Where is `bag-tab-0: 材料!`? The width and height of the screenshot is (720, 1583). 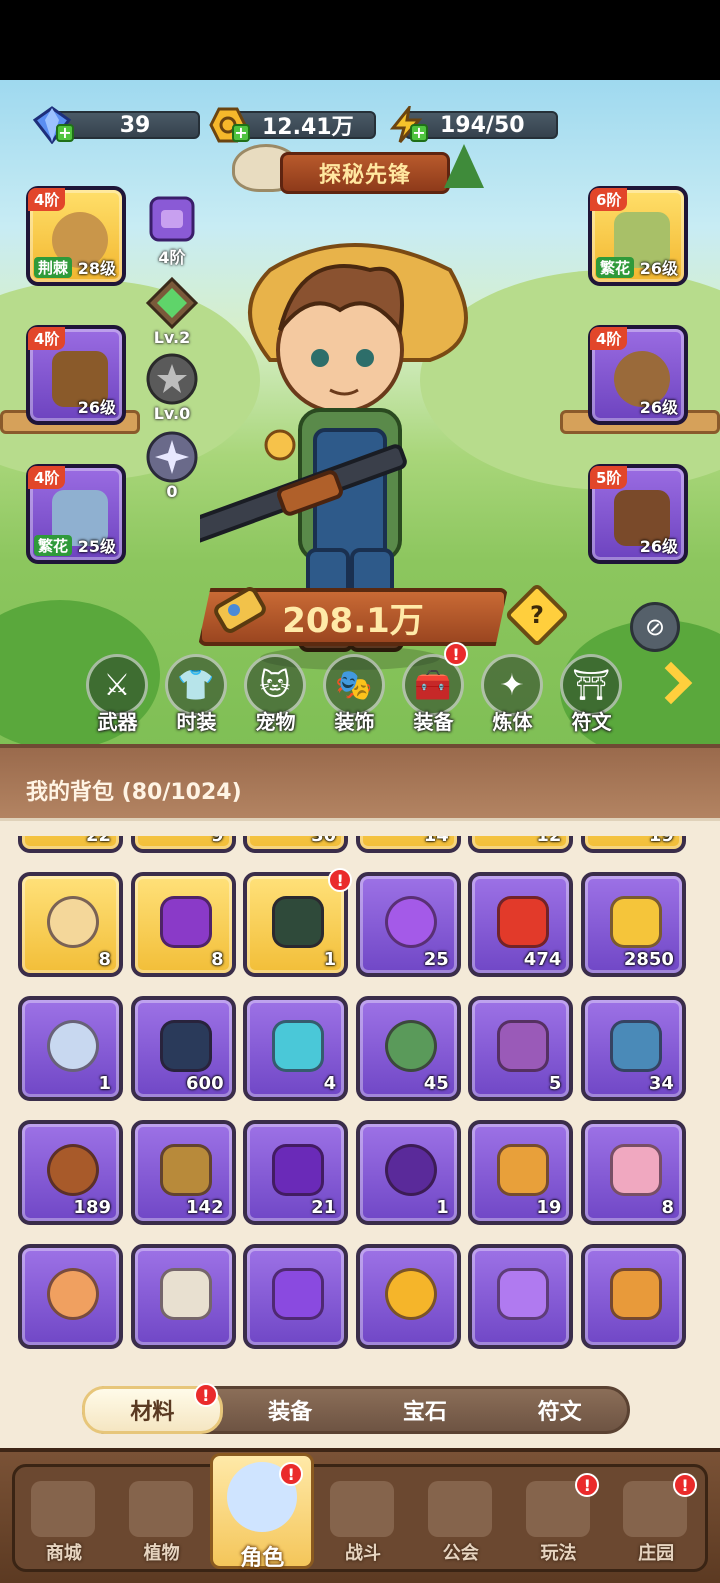 bag-tab-0: 材料! is located at coordinates (152, 1408).